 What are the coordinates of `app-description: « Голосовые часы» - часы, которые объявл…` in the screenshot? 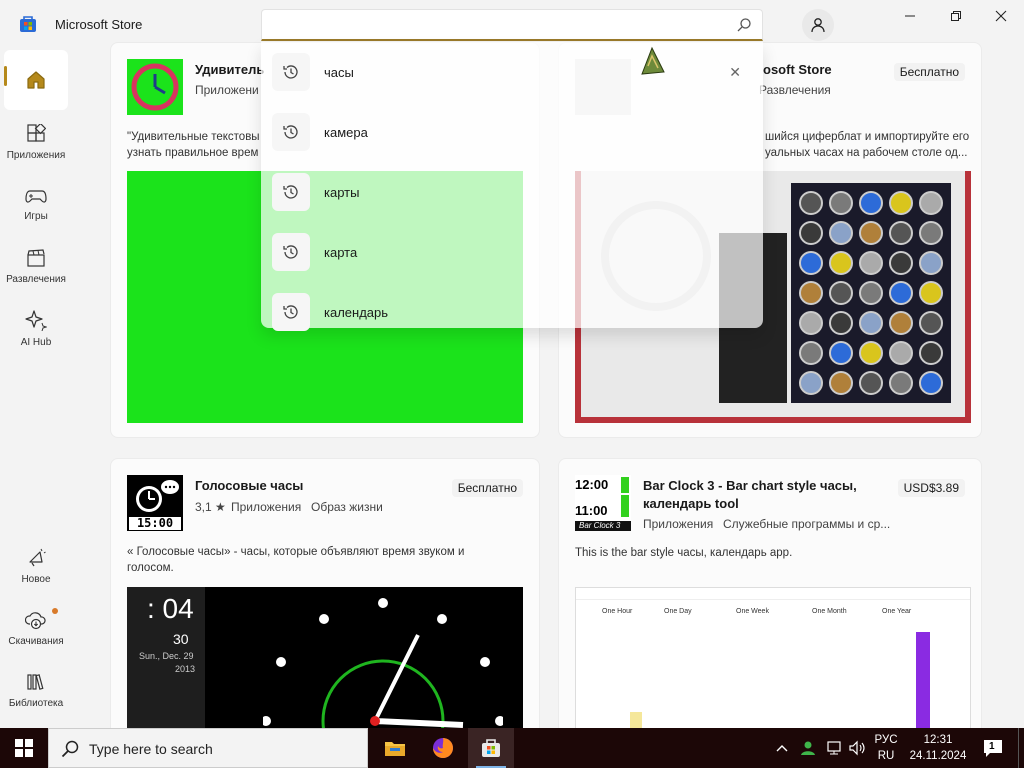 It's located at (296, 552).